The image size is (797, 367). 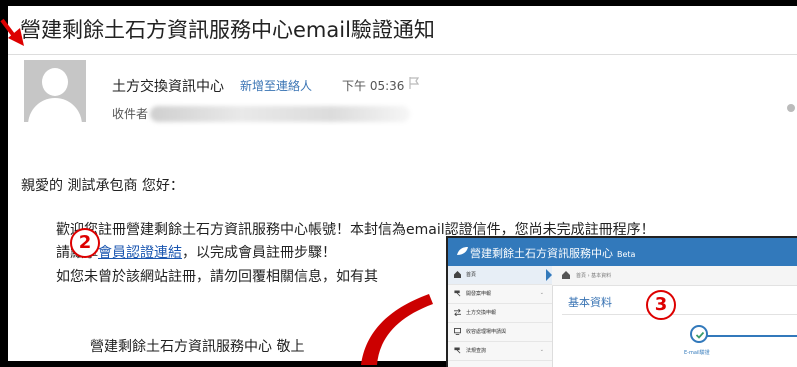 What do you see at coordinates (541, 253) in the screenshot?
I see `app-title-text: 營建剩餘土石方資訊服務中心` at bounding box center [541, 253].